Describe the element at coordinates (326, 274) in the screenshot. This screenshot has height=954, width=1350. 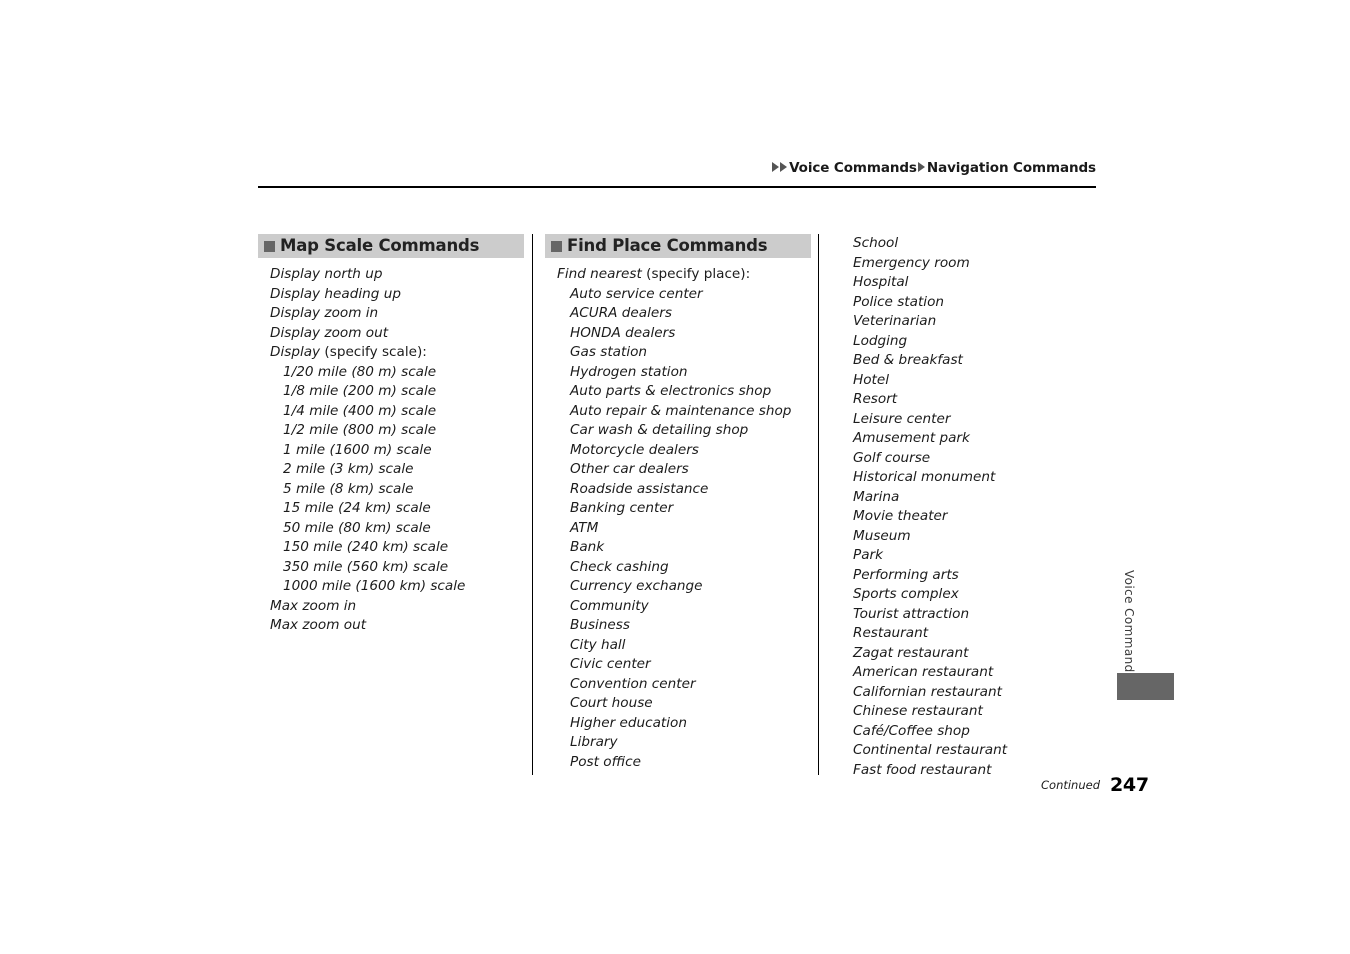
I see `map-scale-command-item: Display north up` at that location.